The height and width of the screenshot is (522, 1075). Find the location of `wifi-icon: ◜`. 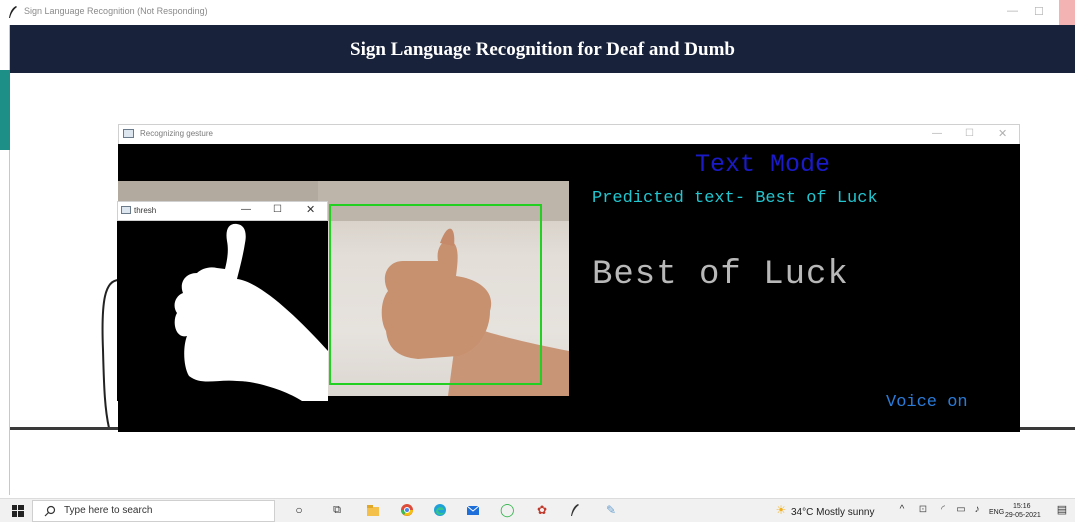

wifi-icon: ◜ is located at coordinates (943, 510).